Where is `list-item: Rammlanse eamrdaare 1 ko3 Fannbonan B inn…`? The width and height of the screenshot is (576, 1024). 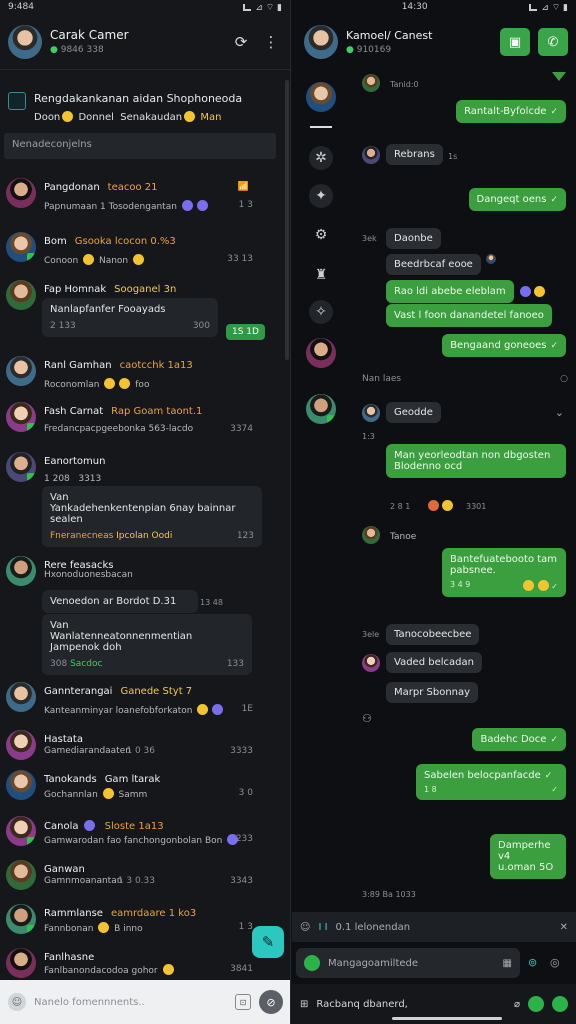 list-item: Rammlanse eamrdaare 1 ko3 Fannbonan B inn… is located at coordinates (141, 924).